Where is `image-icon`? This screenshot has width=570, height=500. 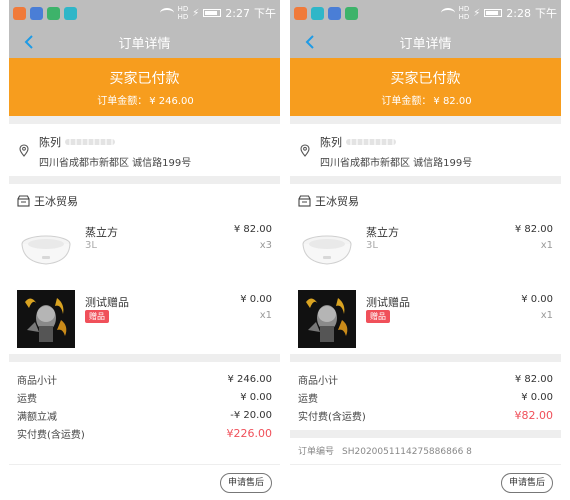
image-icon is located at coordinates (317, 13).